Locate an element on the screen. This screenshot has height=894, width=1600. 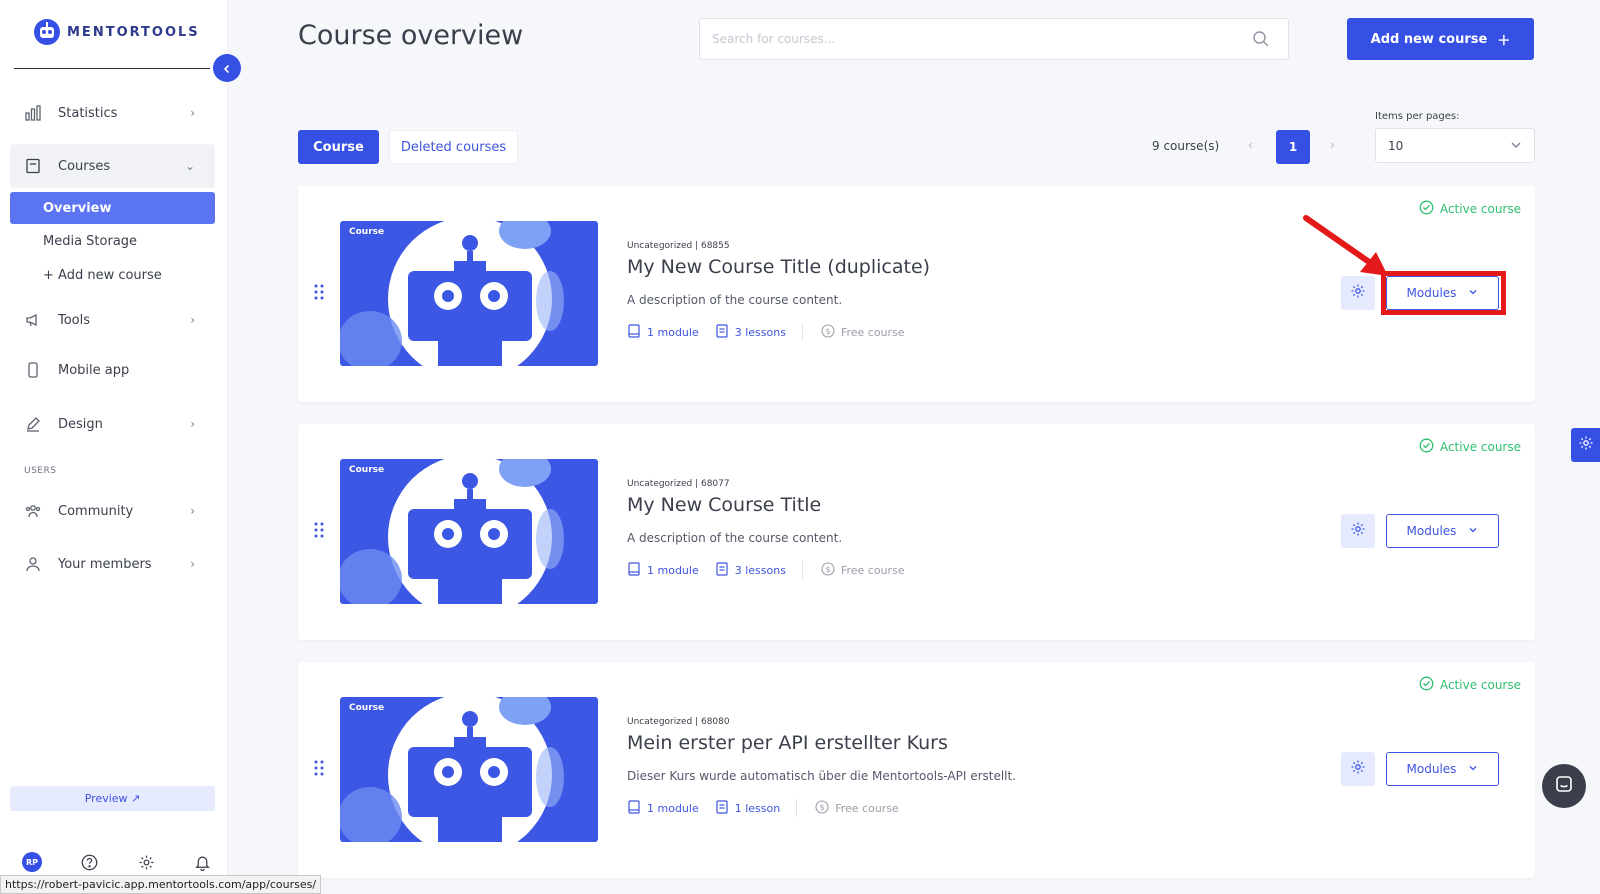
mobile-icon is located at coordinates (33, 370).